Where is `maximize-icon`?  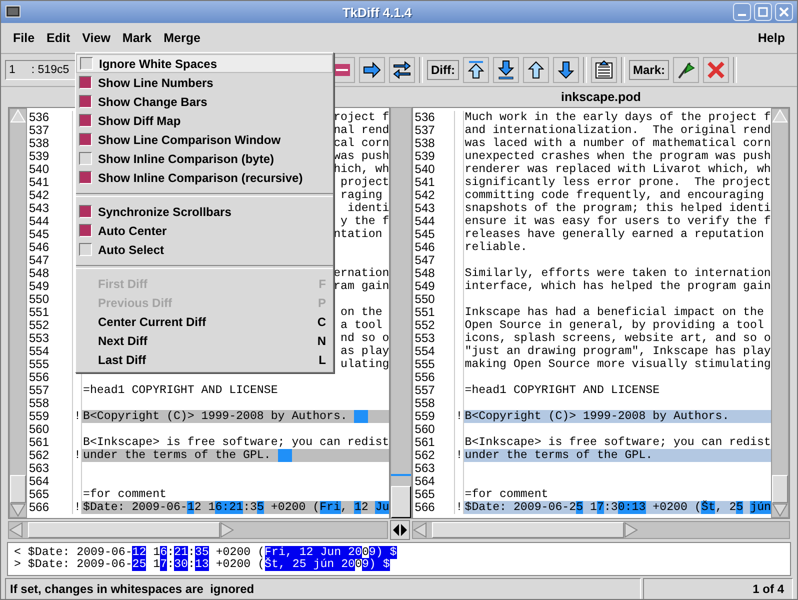 maximize-icon is located at coordinates (763, 12).